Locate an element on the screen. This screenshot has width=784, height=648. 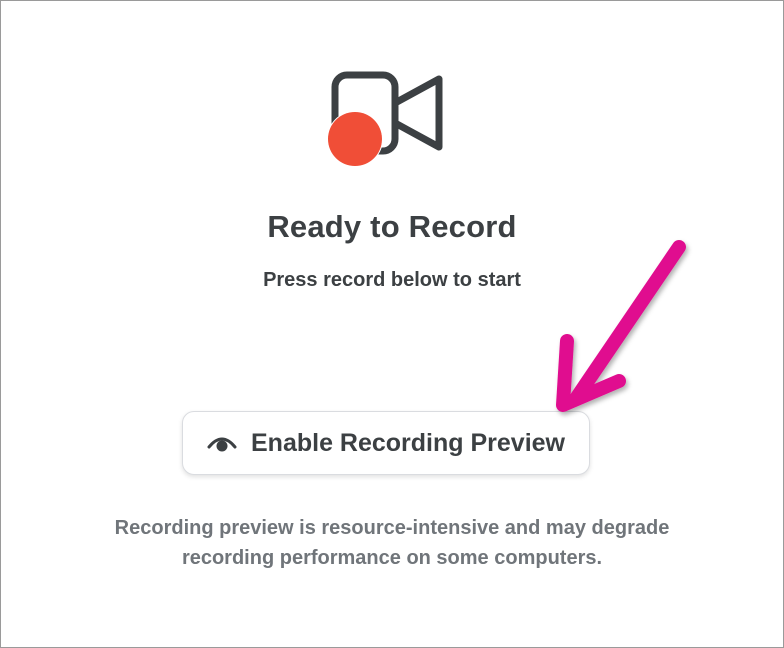
enable-recording-preview-label: Enable Recording Preview is located at coordinates (408, 442).